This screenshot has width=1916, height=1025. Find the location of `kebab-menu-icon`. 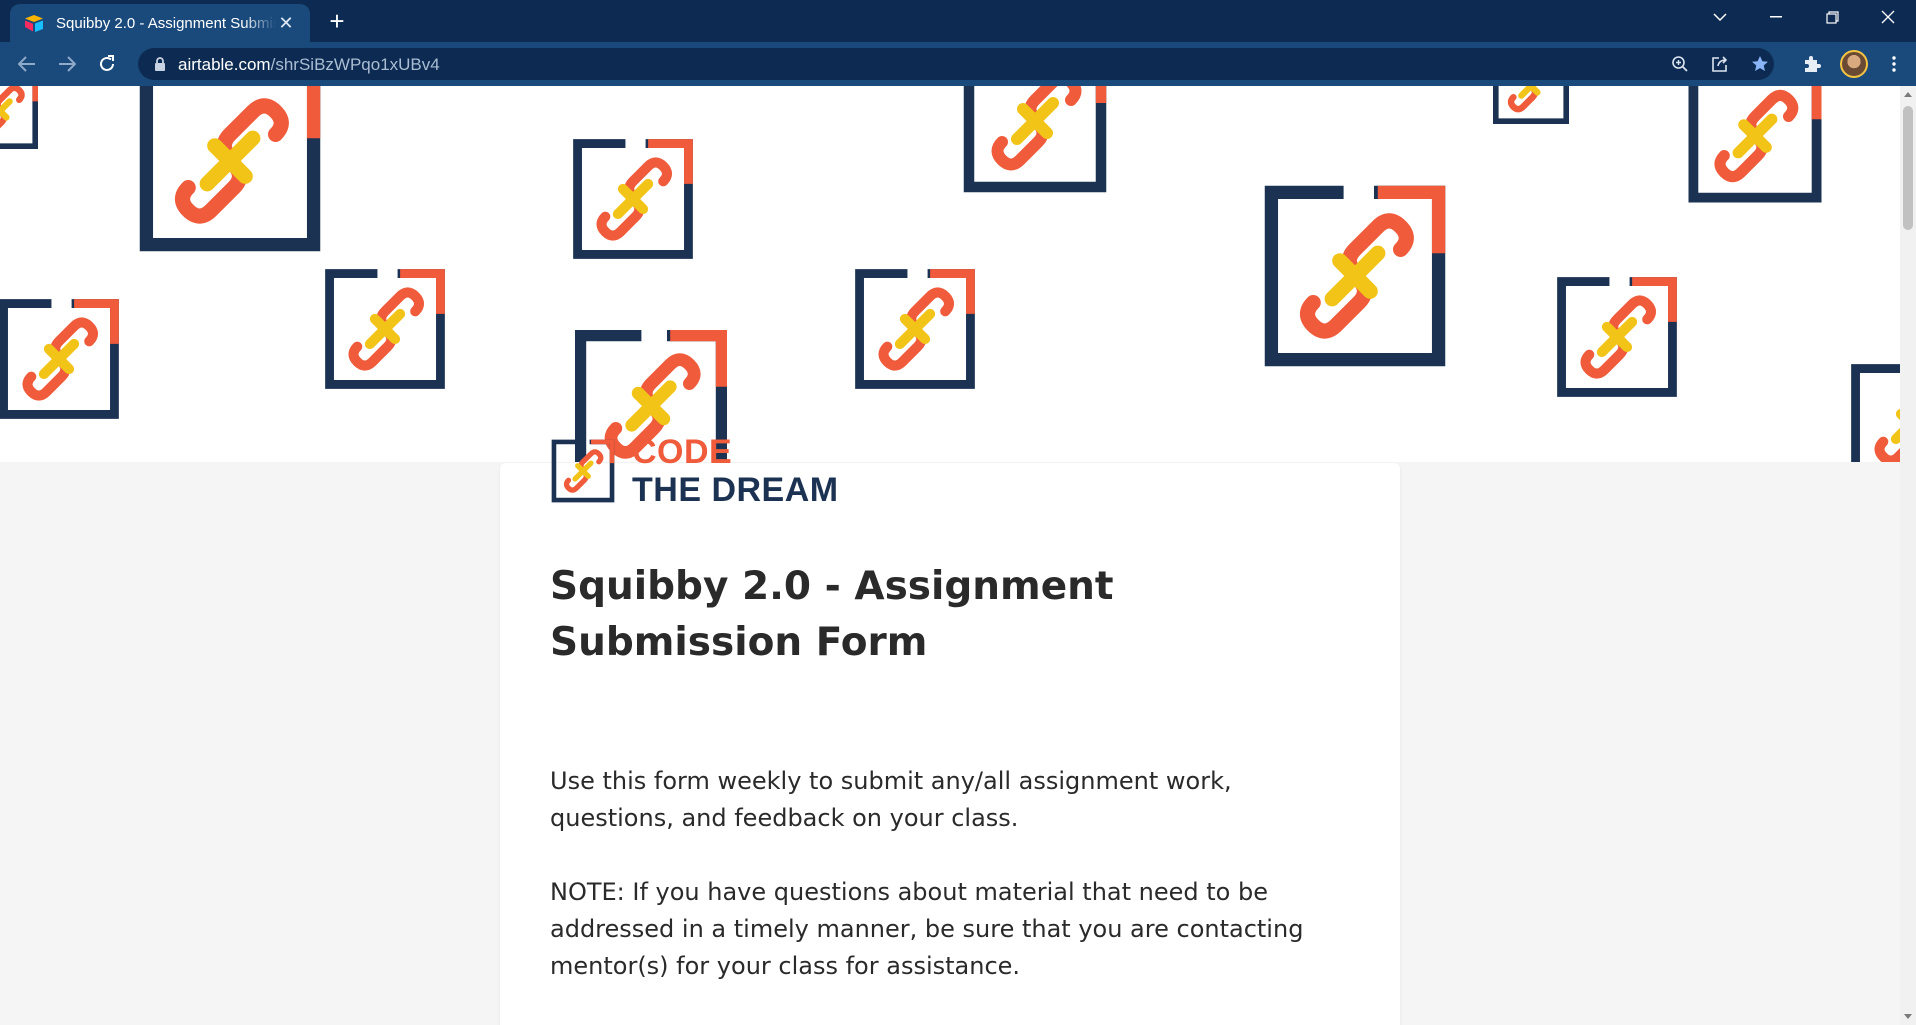

kebab-menu-icon is located at coordinates (1894, 64).